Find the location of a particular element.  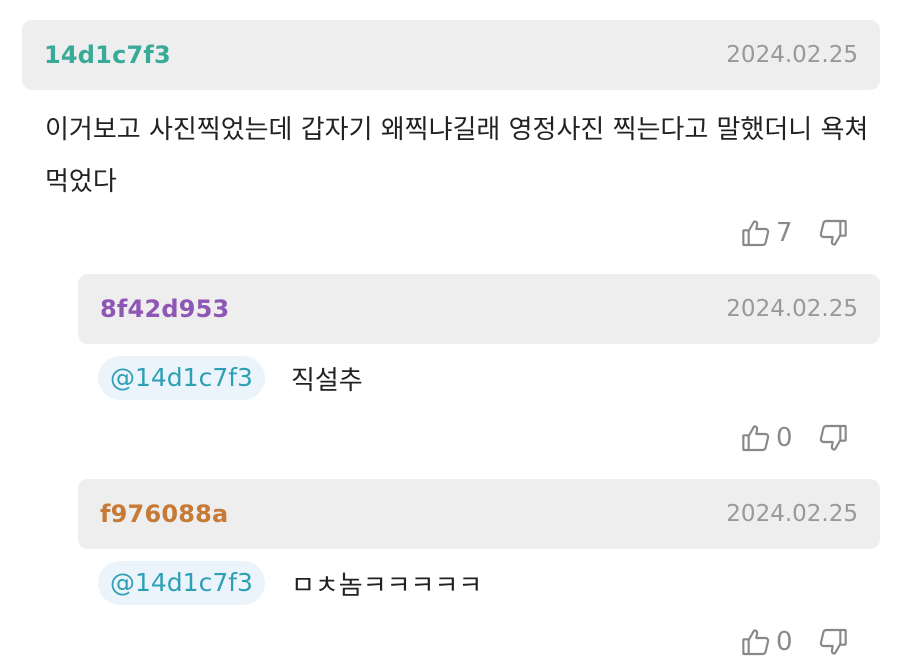

reply-body: @14d1c7f3 직설추 is located at coordinates (230, 378).